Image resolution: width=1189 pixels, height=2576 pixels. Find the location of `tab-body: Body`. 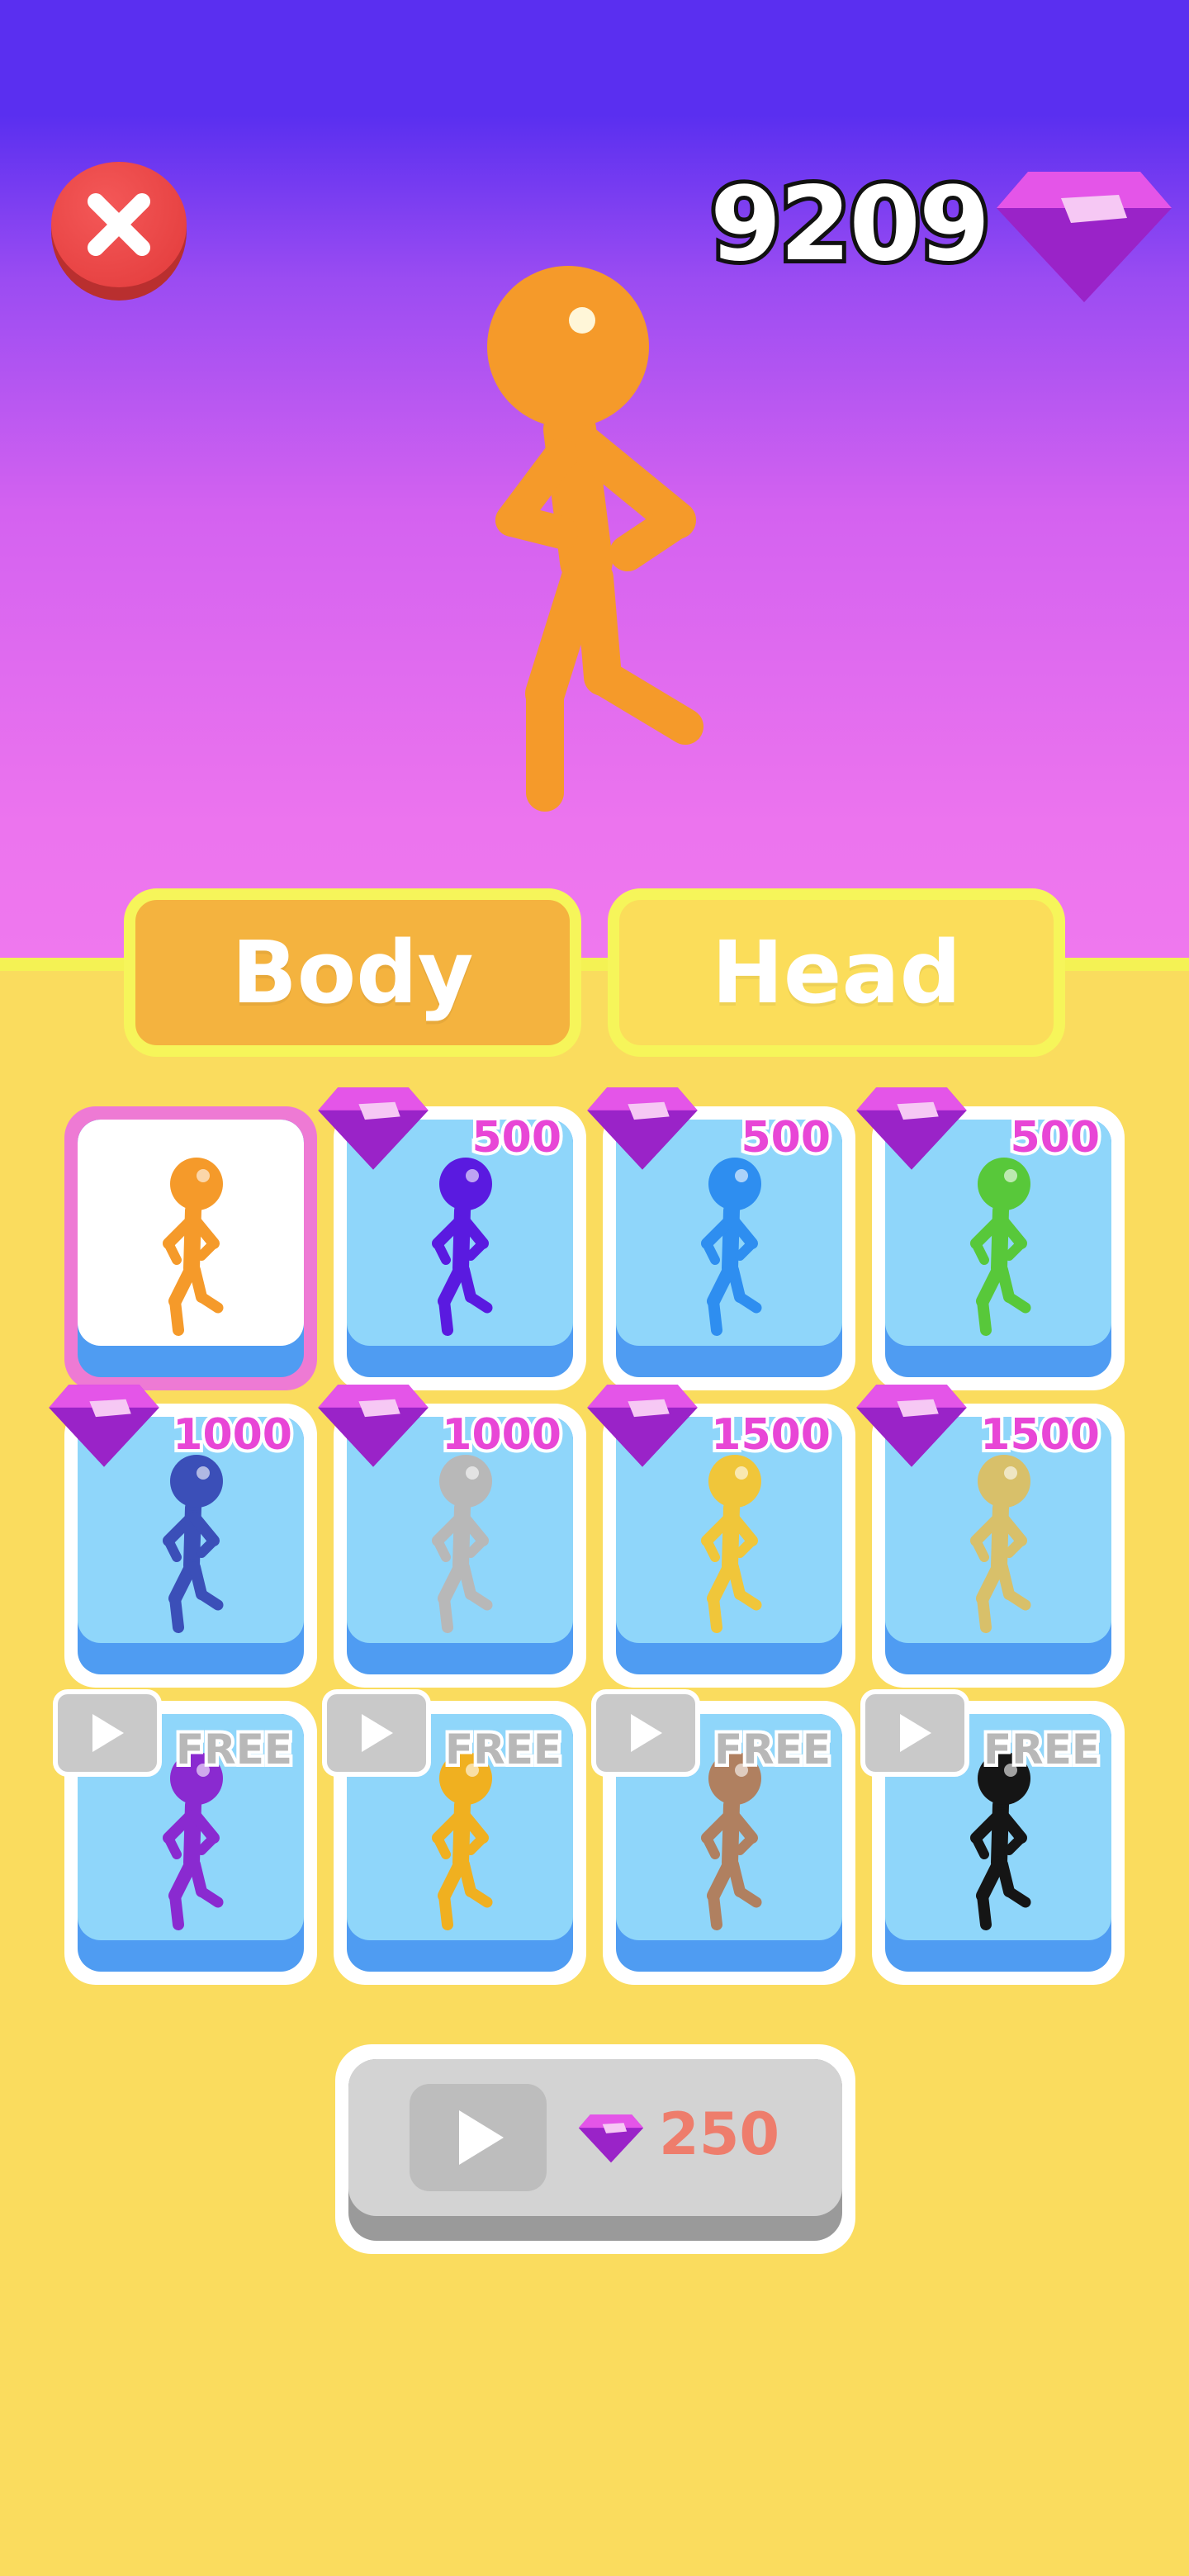

tab-body: Body is located at coordinates (352, 972).